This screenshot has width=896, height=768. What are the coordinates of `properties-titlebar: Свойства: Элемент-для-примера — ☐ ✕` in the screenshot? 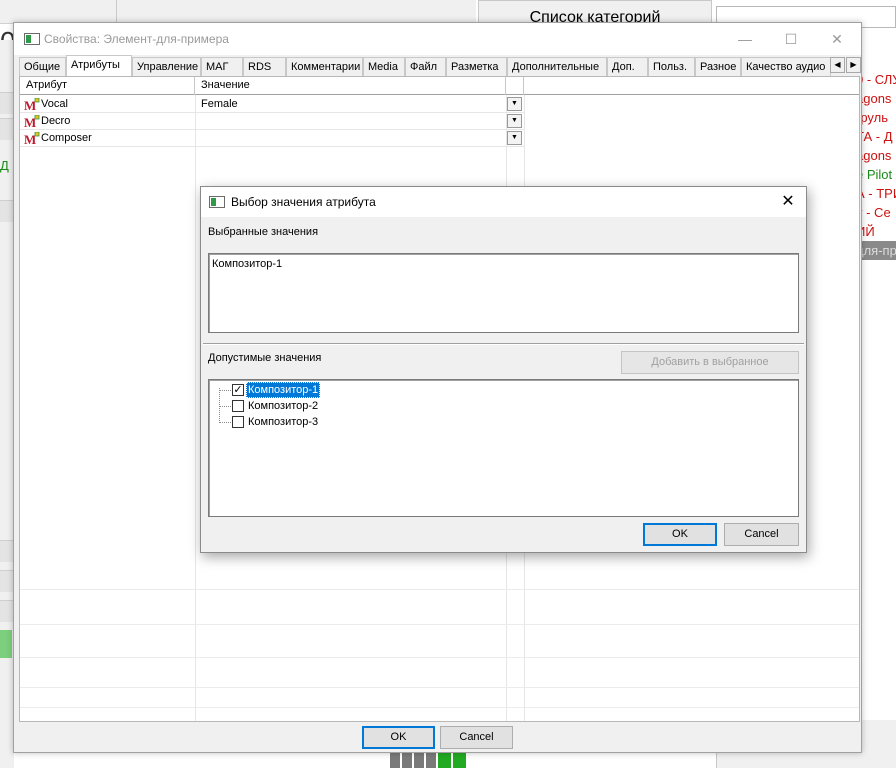 It's located at (437, 39).